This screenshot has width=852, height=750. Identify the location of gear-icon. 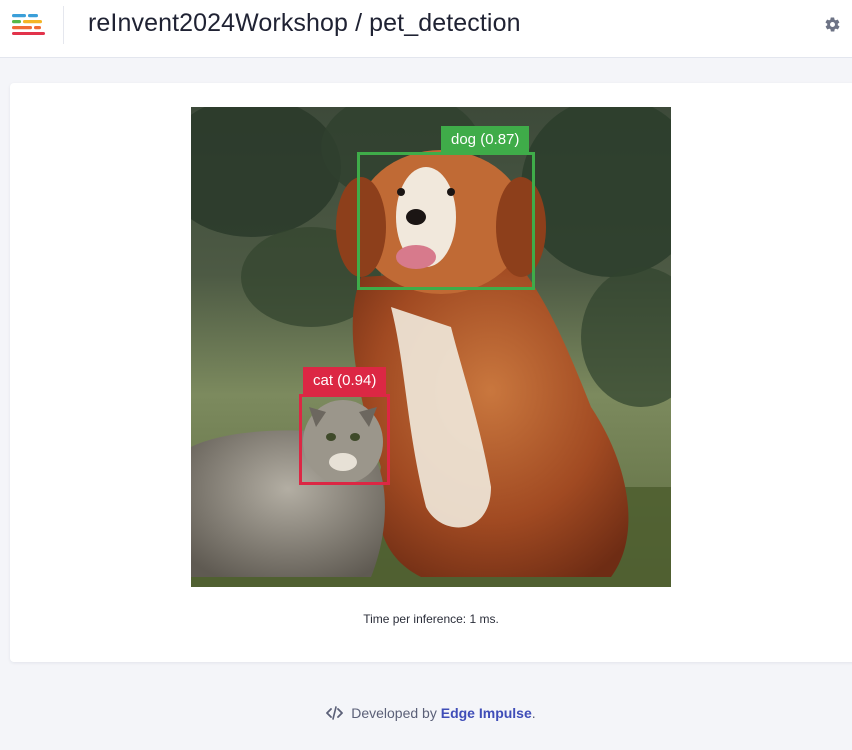
(832, 24).